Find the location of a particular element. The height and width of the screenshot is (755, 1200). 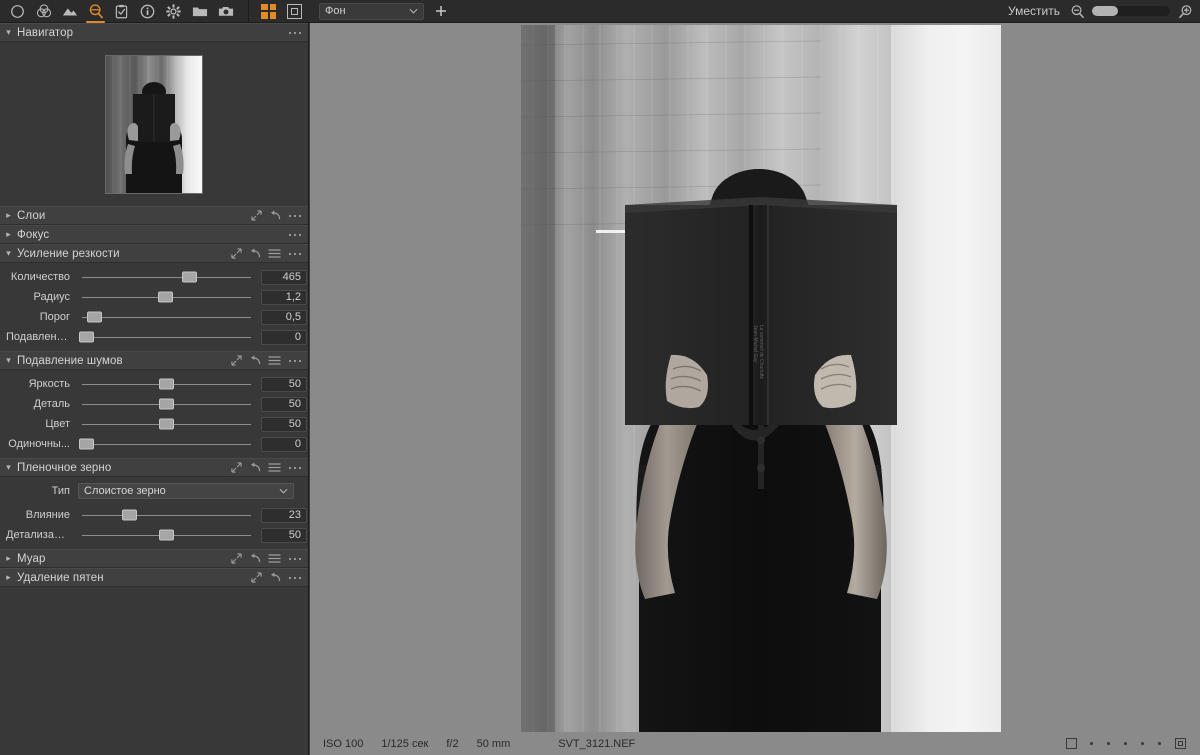

slider-value: 1,2 is located at coordinates (284, 297).